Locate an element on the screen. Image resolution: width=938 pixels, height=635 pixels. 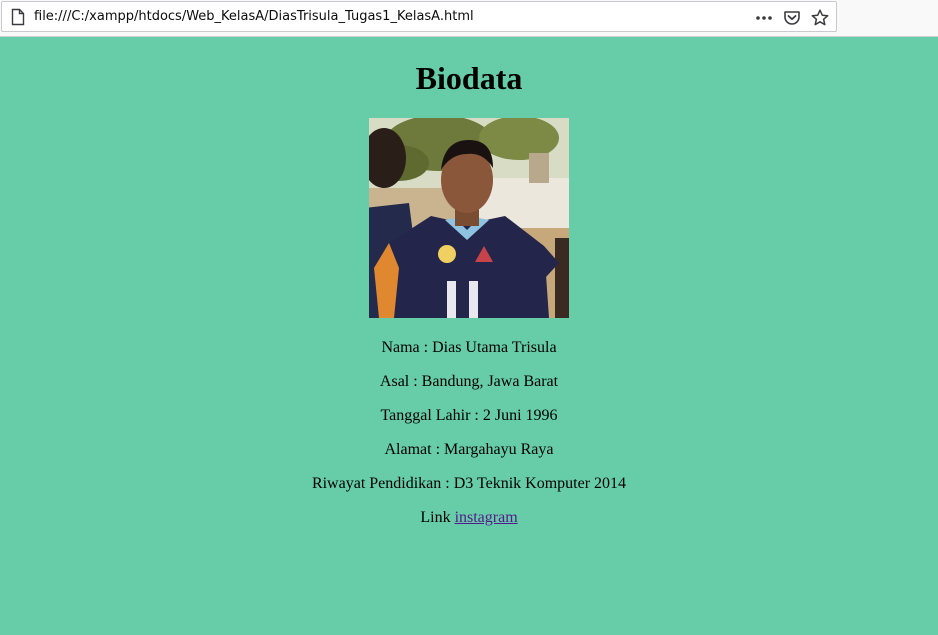
row-link: Link instagram is located at coordinates (469, 525).